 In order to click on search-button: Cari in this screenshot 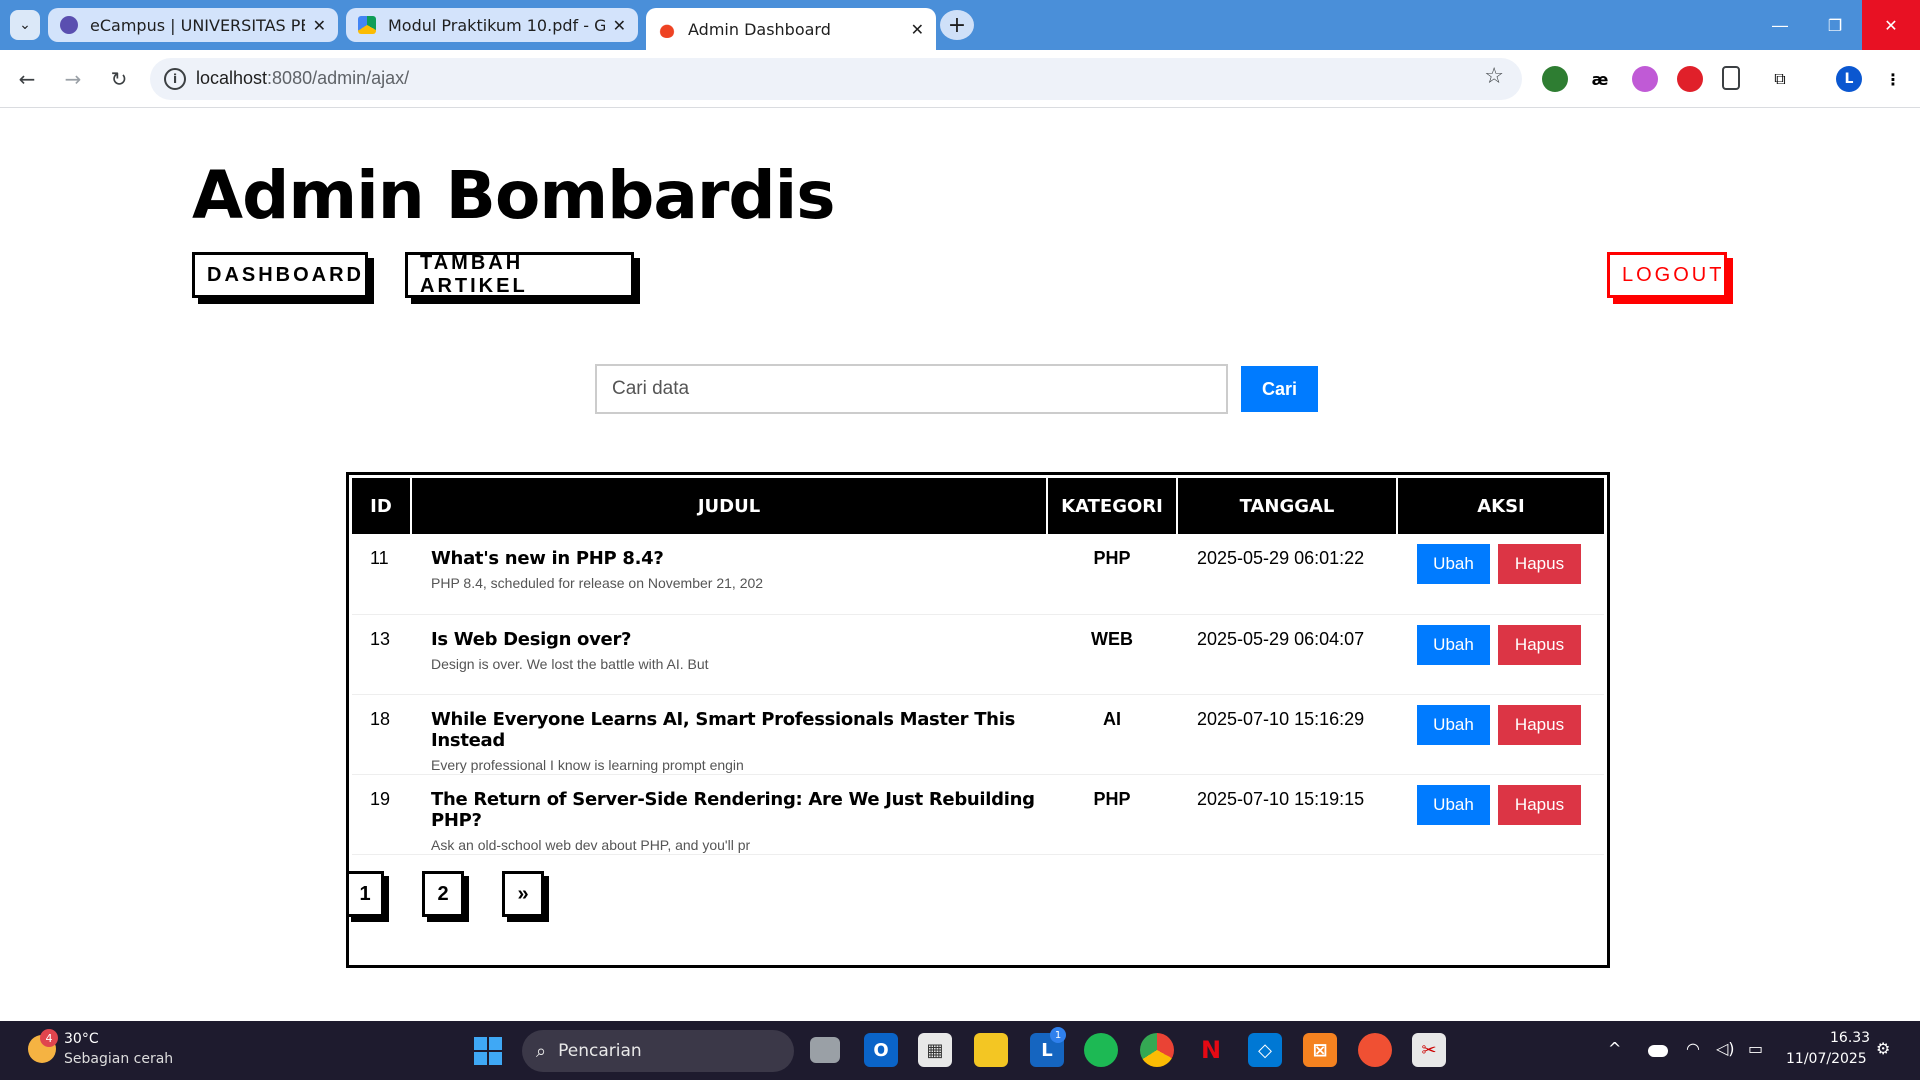, I will do `click(1279, 389)`.